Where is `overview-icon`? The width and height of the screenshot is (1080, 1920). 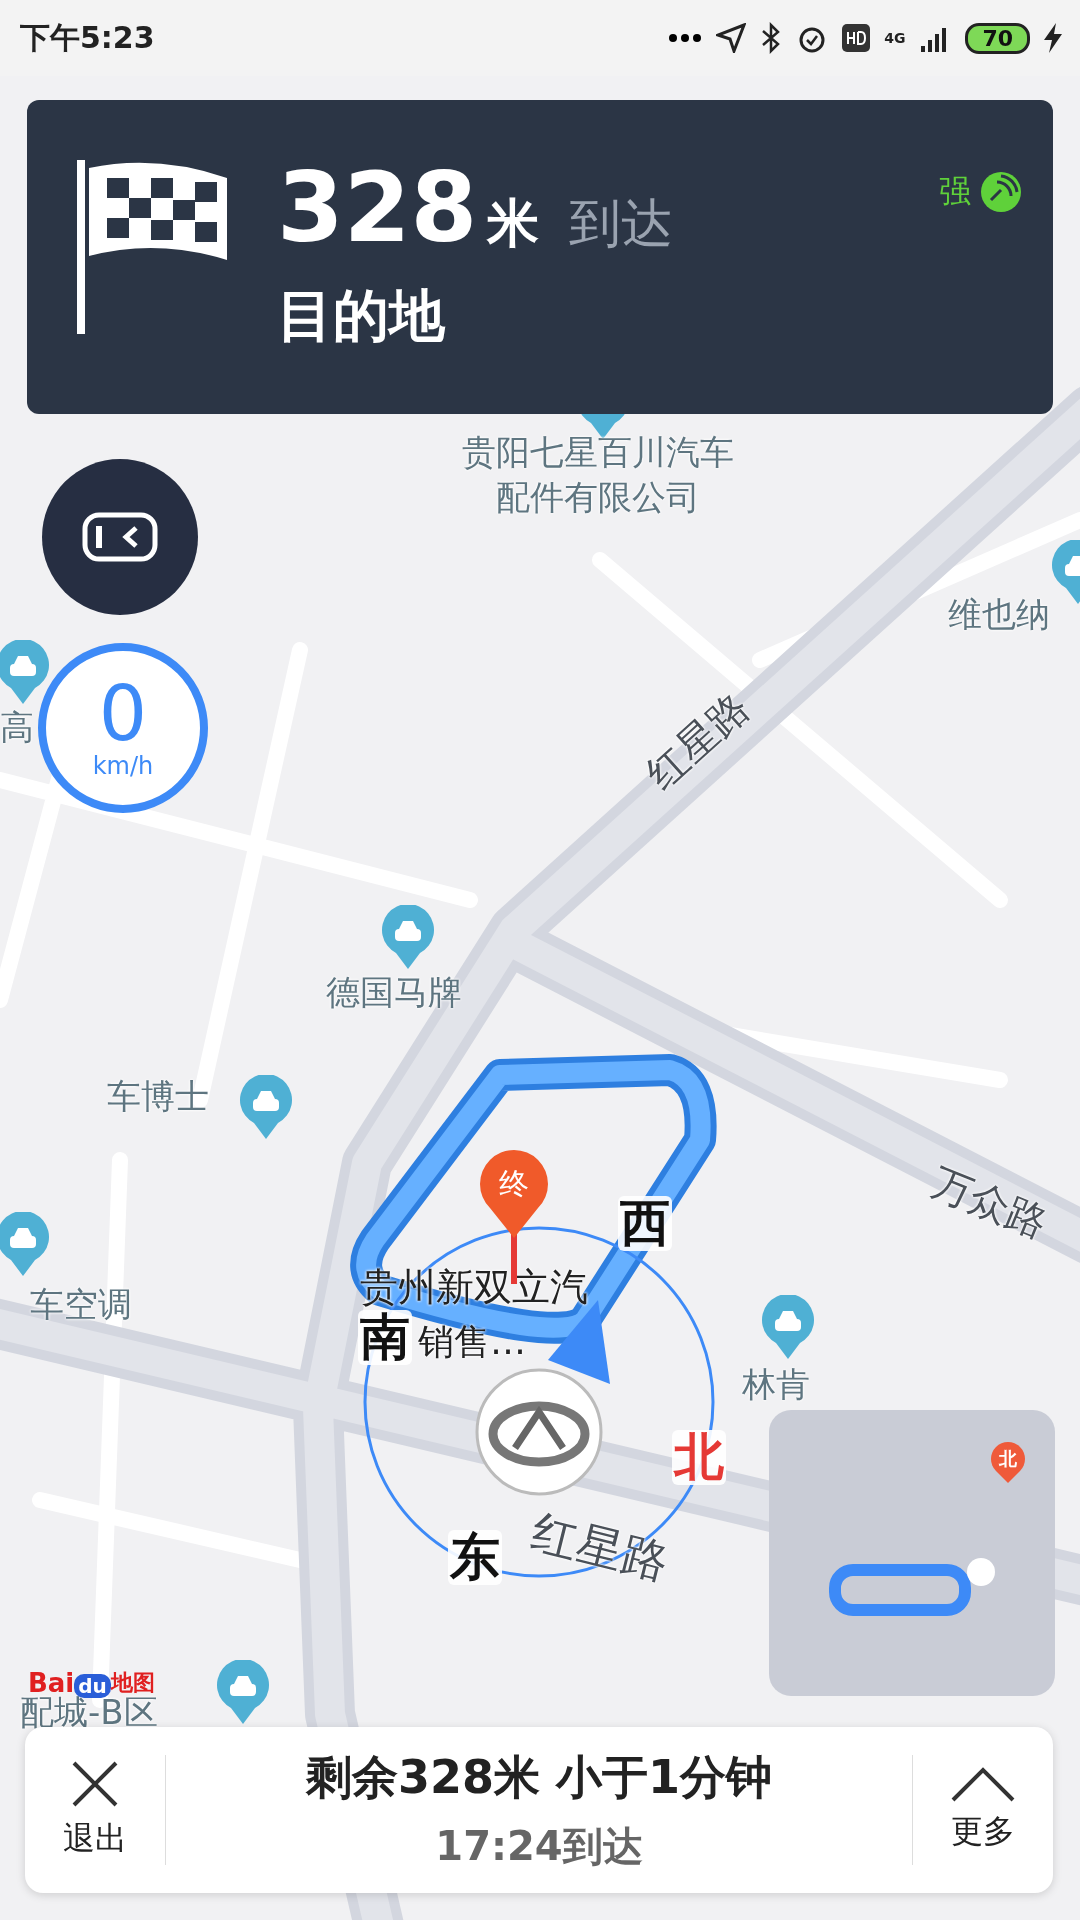 overview-icon is located at coordinates (120, 537).